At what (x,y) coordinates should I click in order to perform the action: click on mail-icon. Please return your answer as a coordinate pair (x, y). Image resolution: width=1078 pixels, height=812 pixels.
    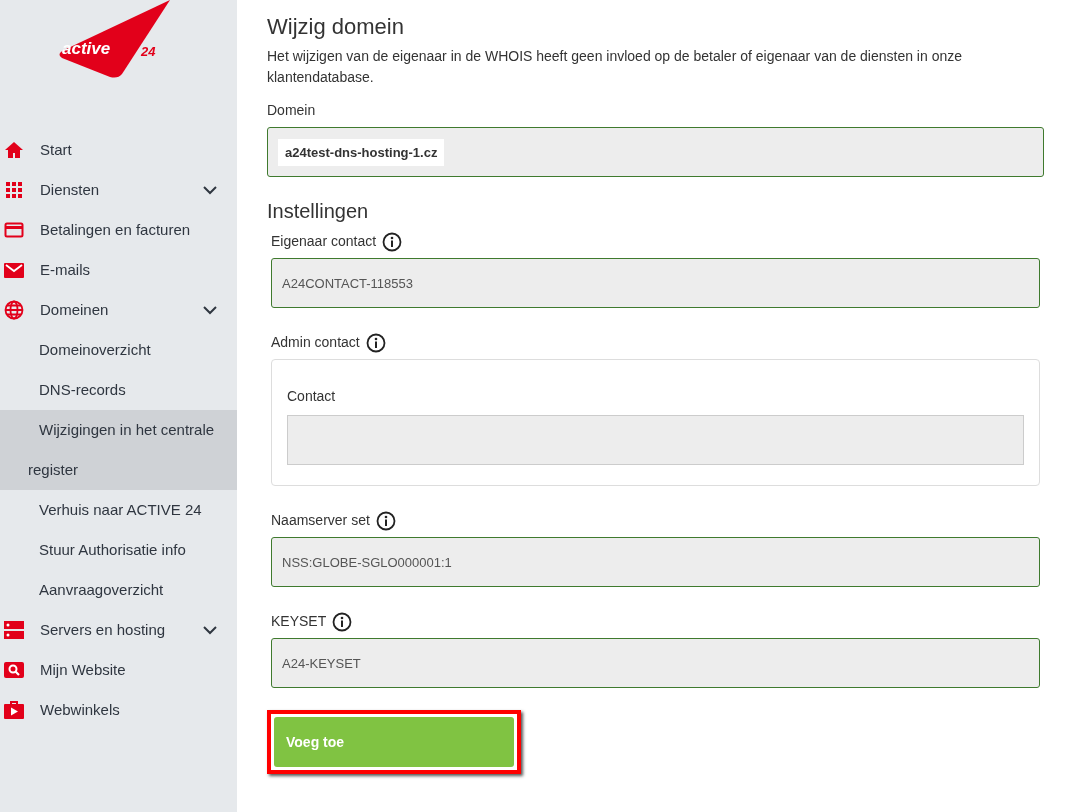
    Looking at the image, I should click on (14, 270).